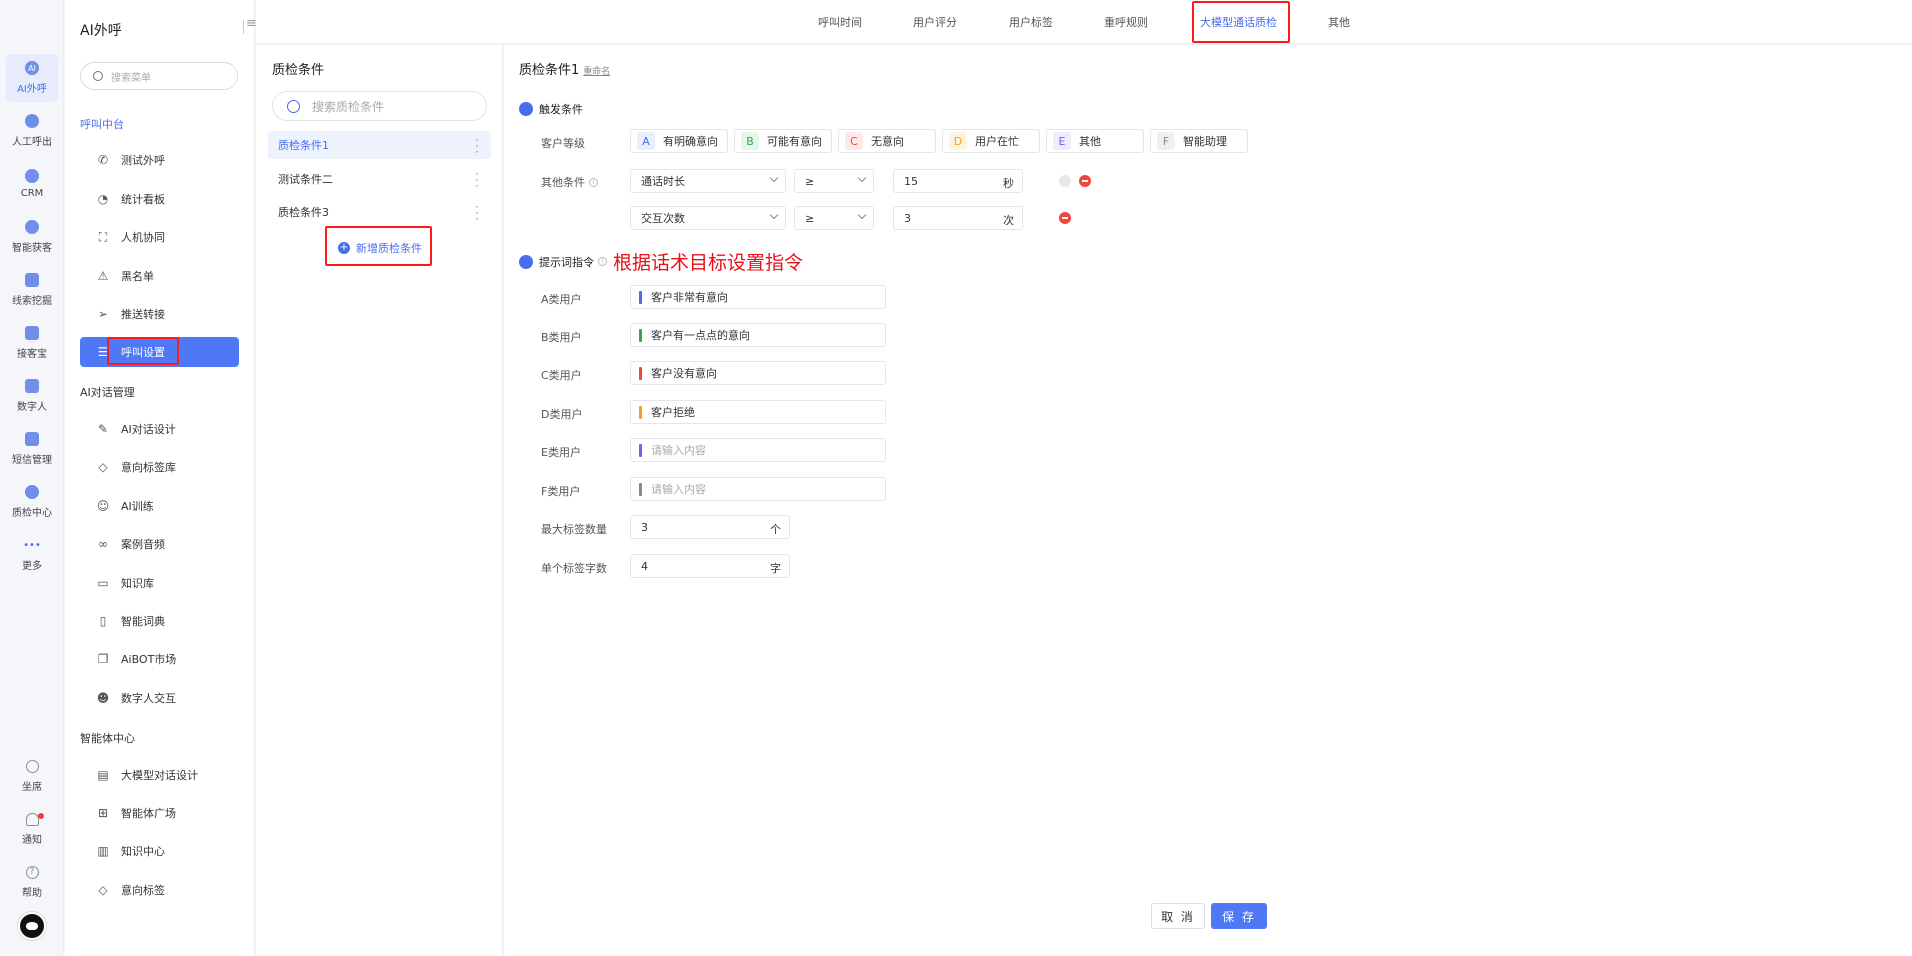 This screenshot has height=956, width=1912. I want to click on prompt-input-f: 请输入内容, so click(758, 489).